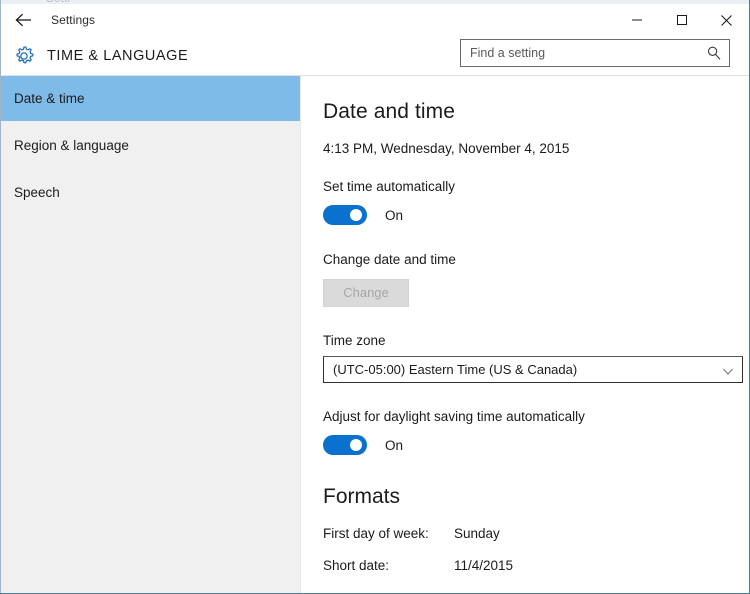 This screenshot has height=594, width=750. What do you see at coordinates (714, 53) in the screenshot?
I see `search-icon` at bounding box center [714, 53].